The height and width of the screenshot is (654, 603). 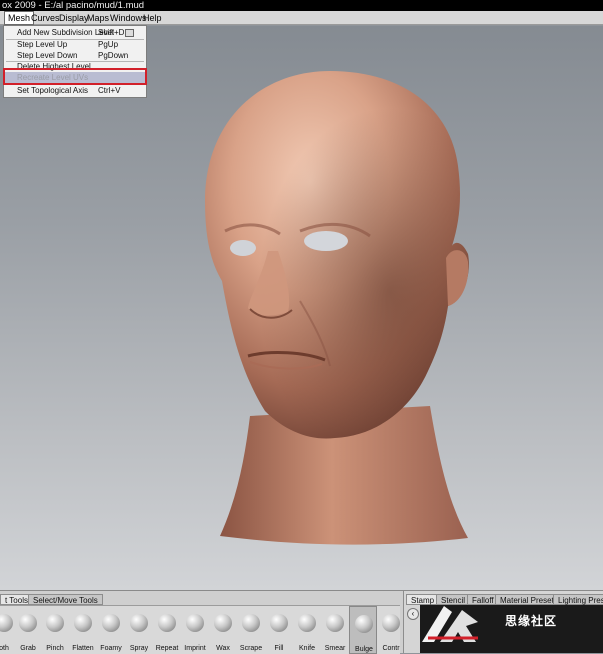 I want to click on tool-knife: Knife, so click(x=307, y=630).